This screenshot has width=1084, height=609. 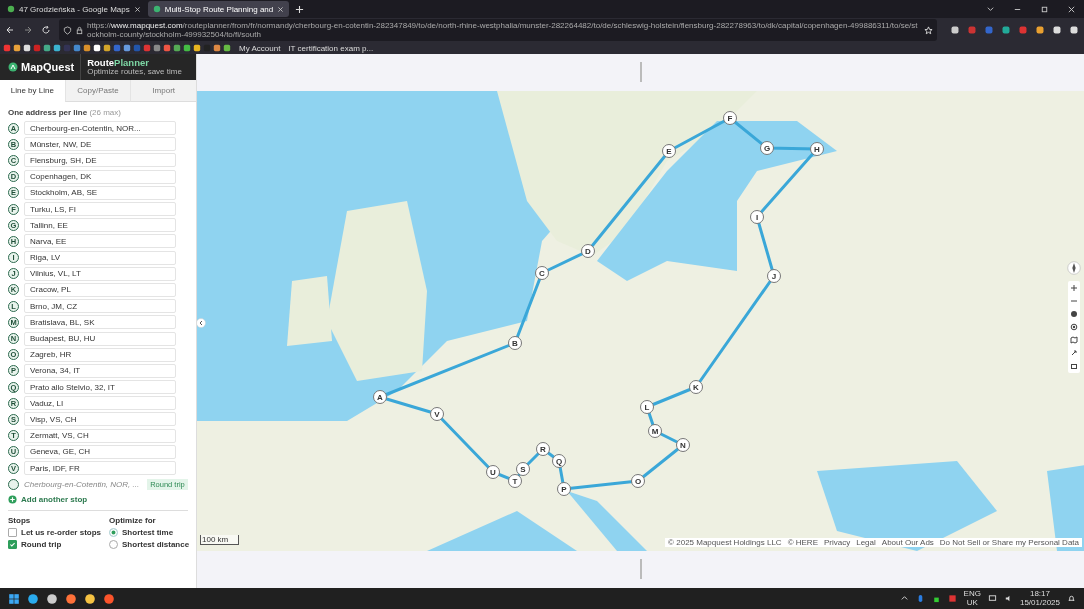 What do you see at coordinates (1044, 9) in the screenshot?
I see `maximize-icon` at bounding box center [1044, 9].